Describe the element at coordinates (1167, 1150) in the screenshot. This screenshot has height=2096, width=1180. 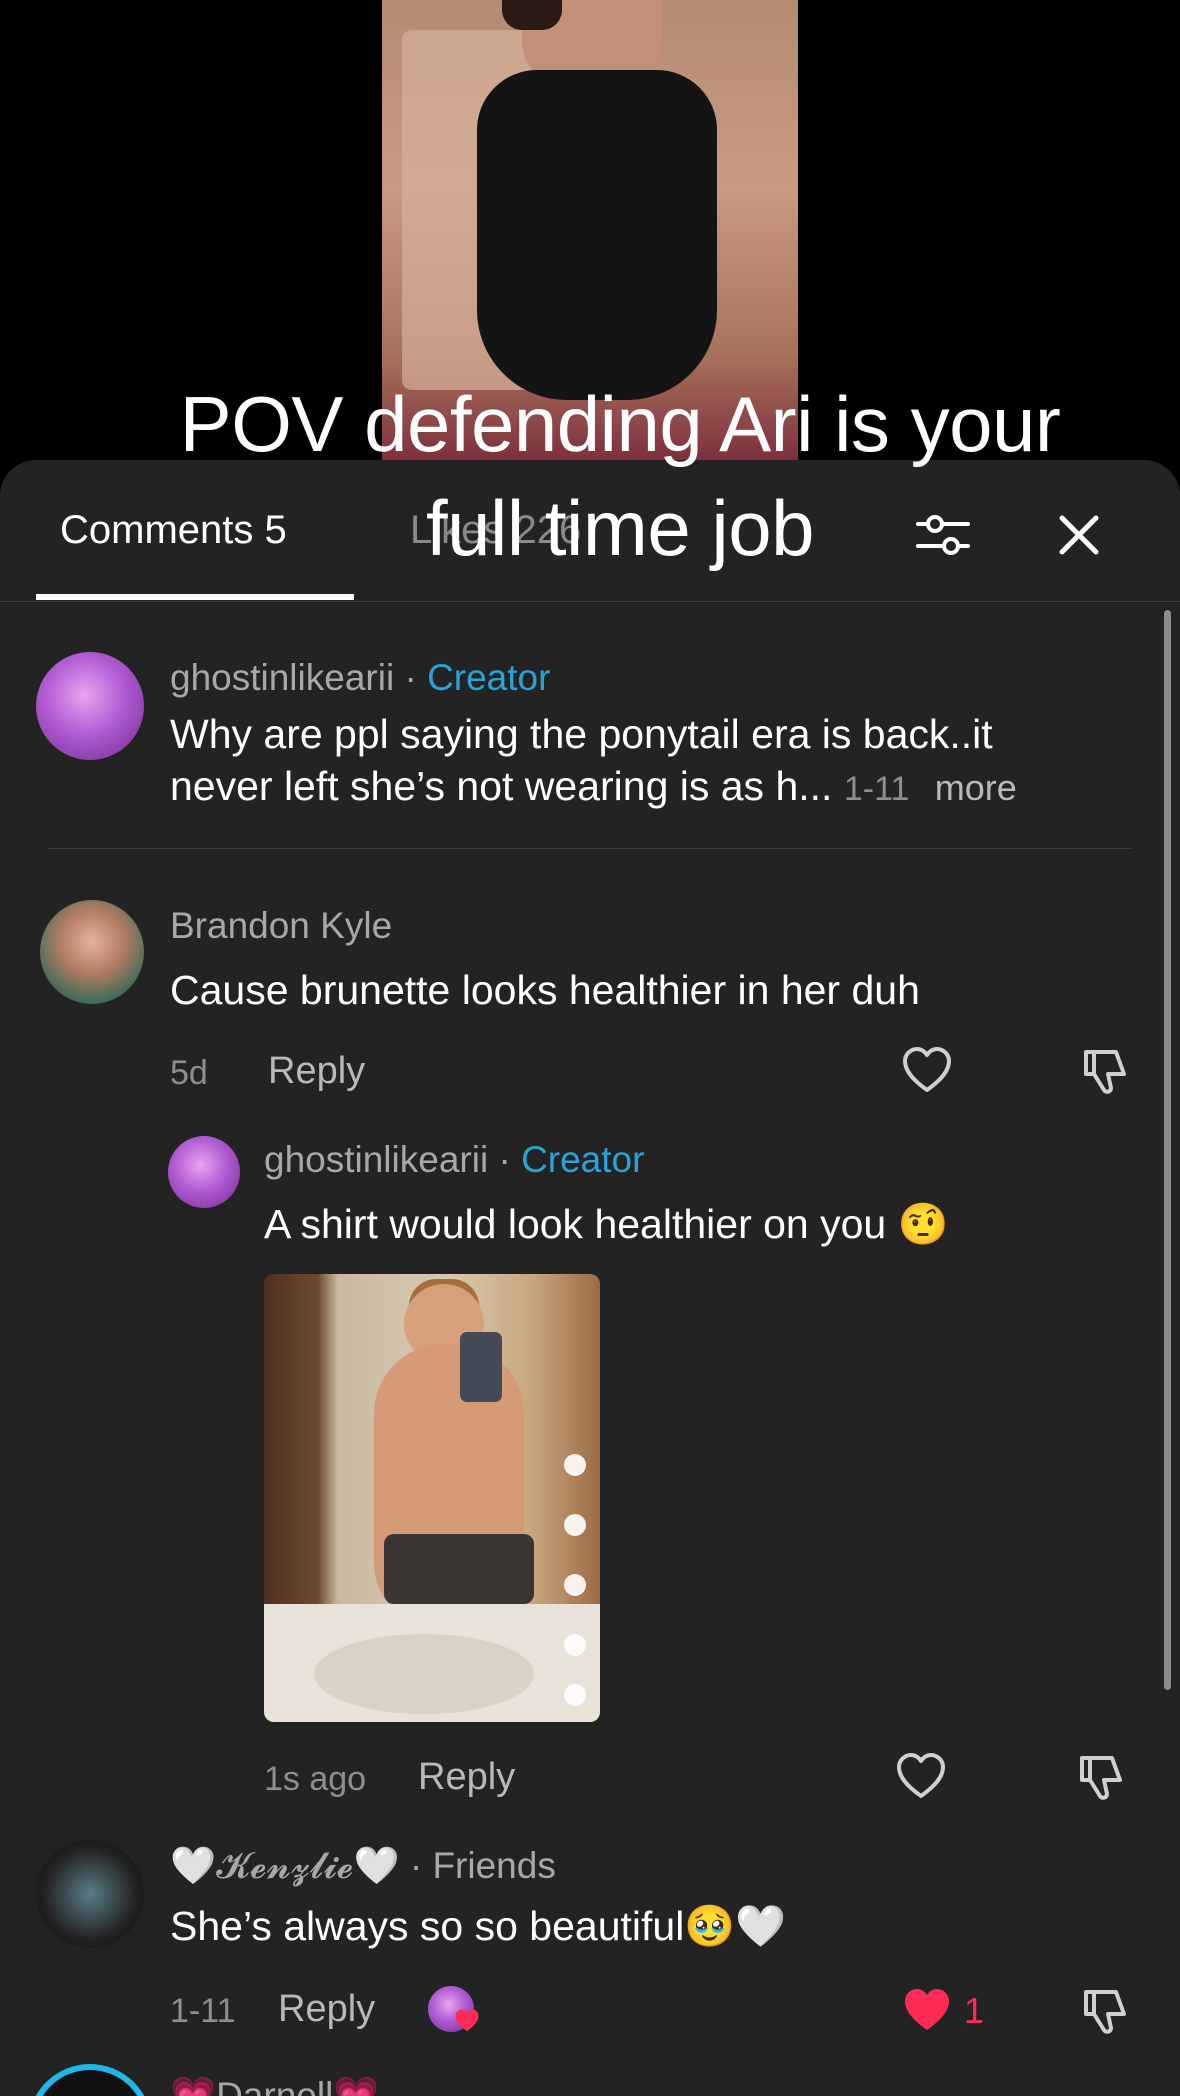
I see `scrollbar` at that location.